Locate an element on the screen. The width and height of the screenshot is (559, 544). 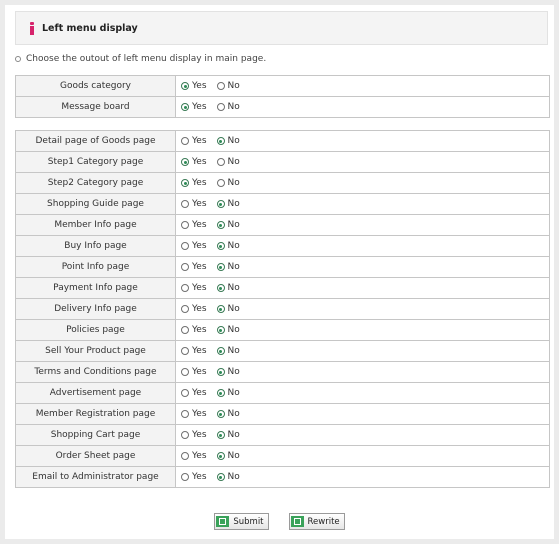
rewrite-button: Rewrite is located at coordinates (316, 521).